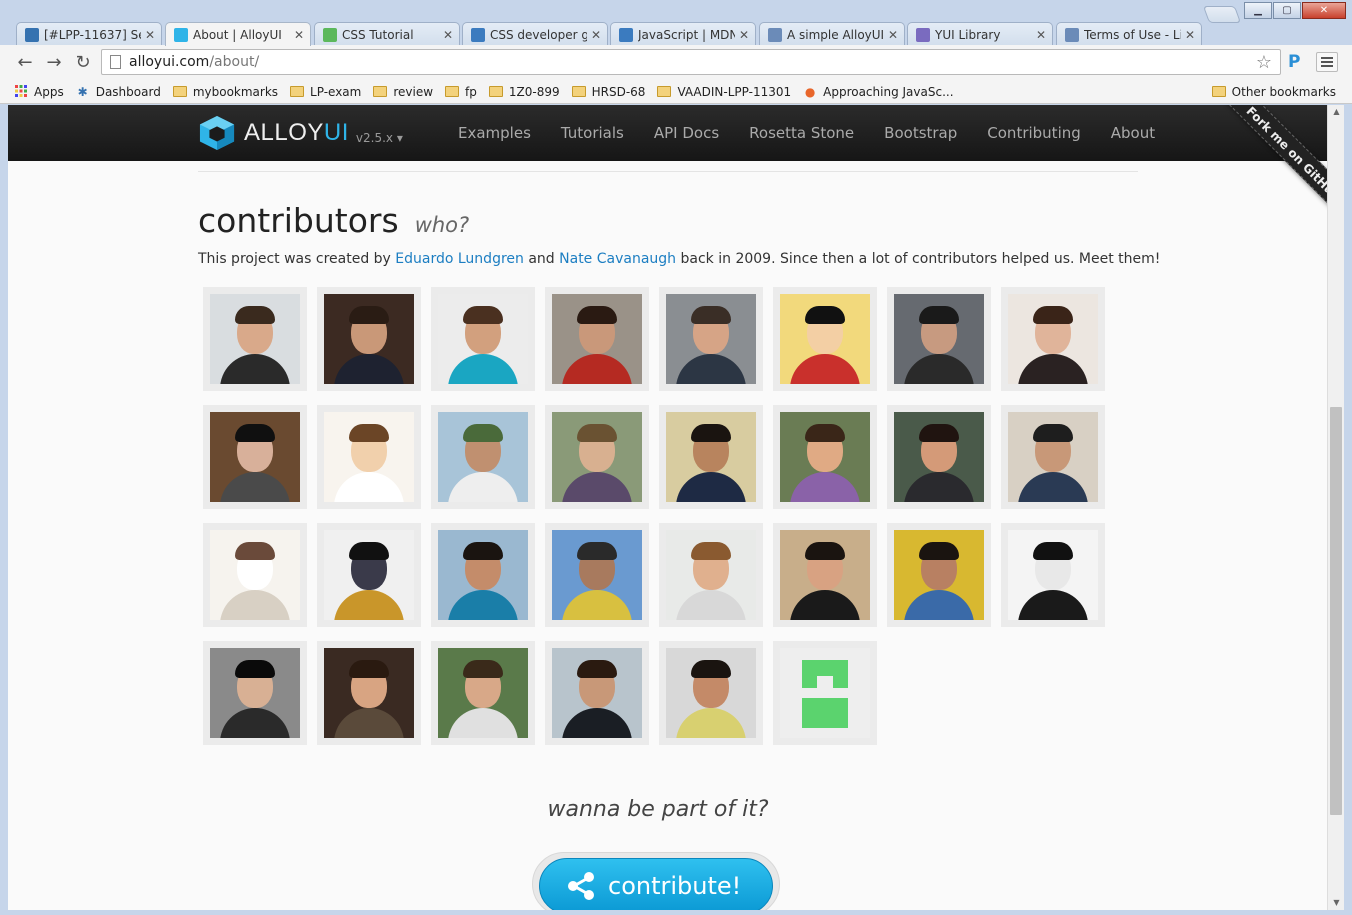 The width and height of the screenshot is (1352, 915). I want to click on vertical-scrollbar: ▲ ▼, so click(1335, 507).